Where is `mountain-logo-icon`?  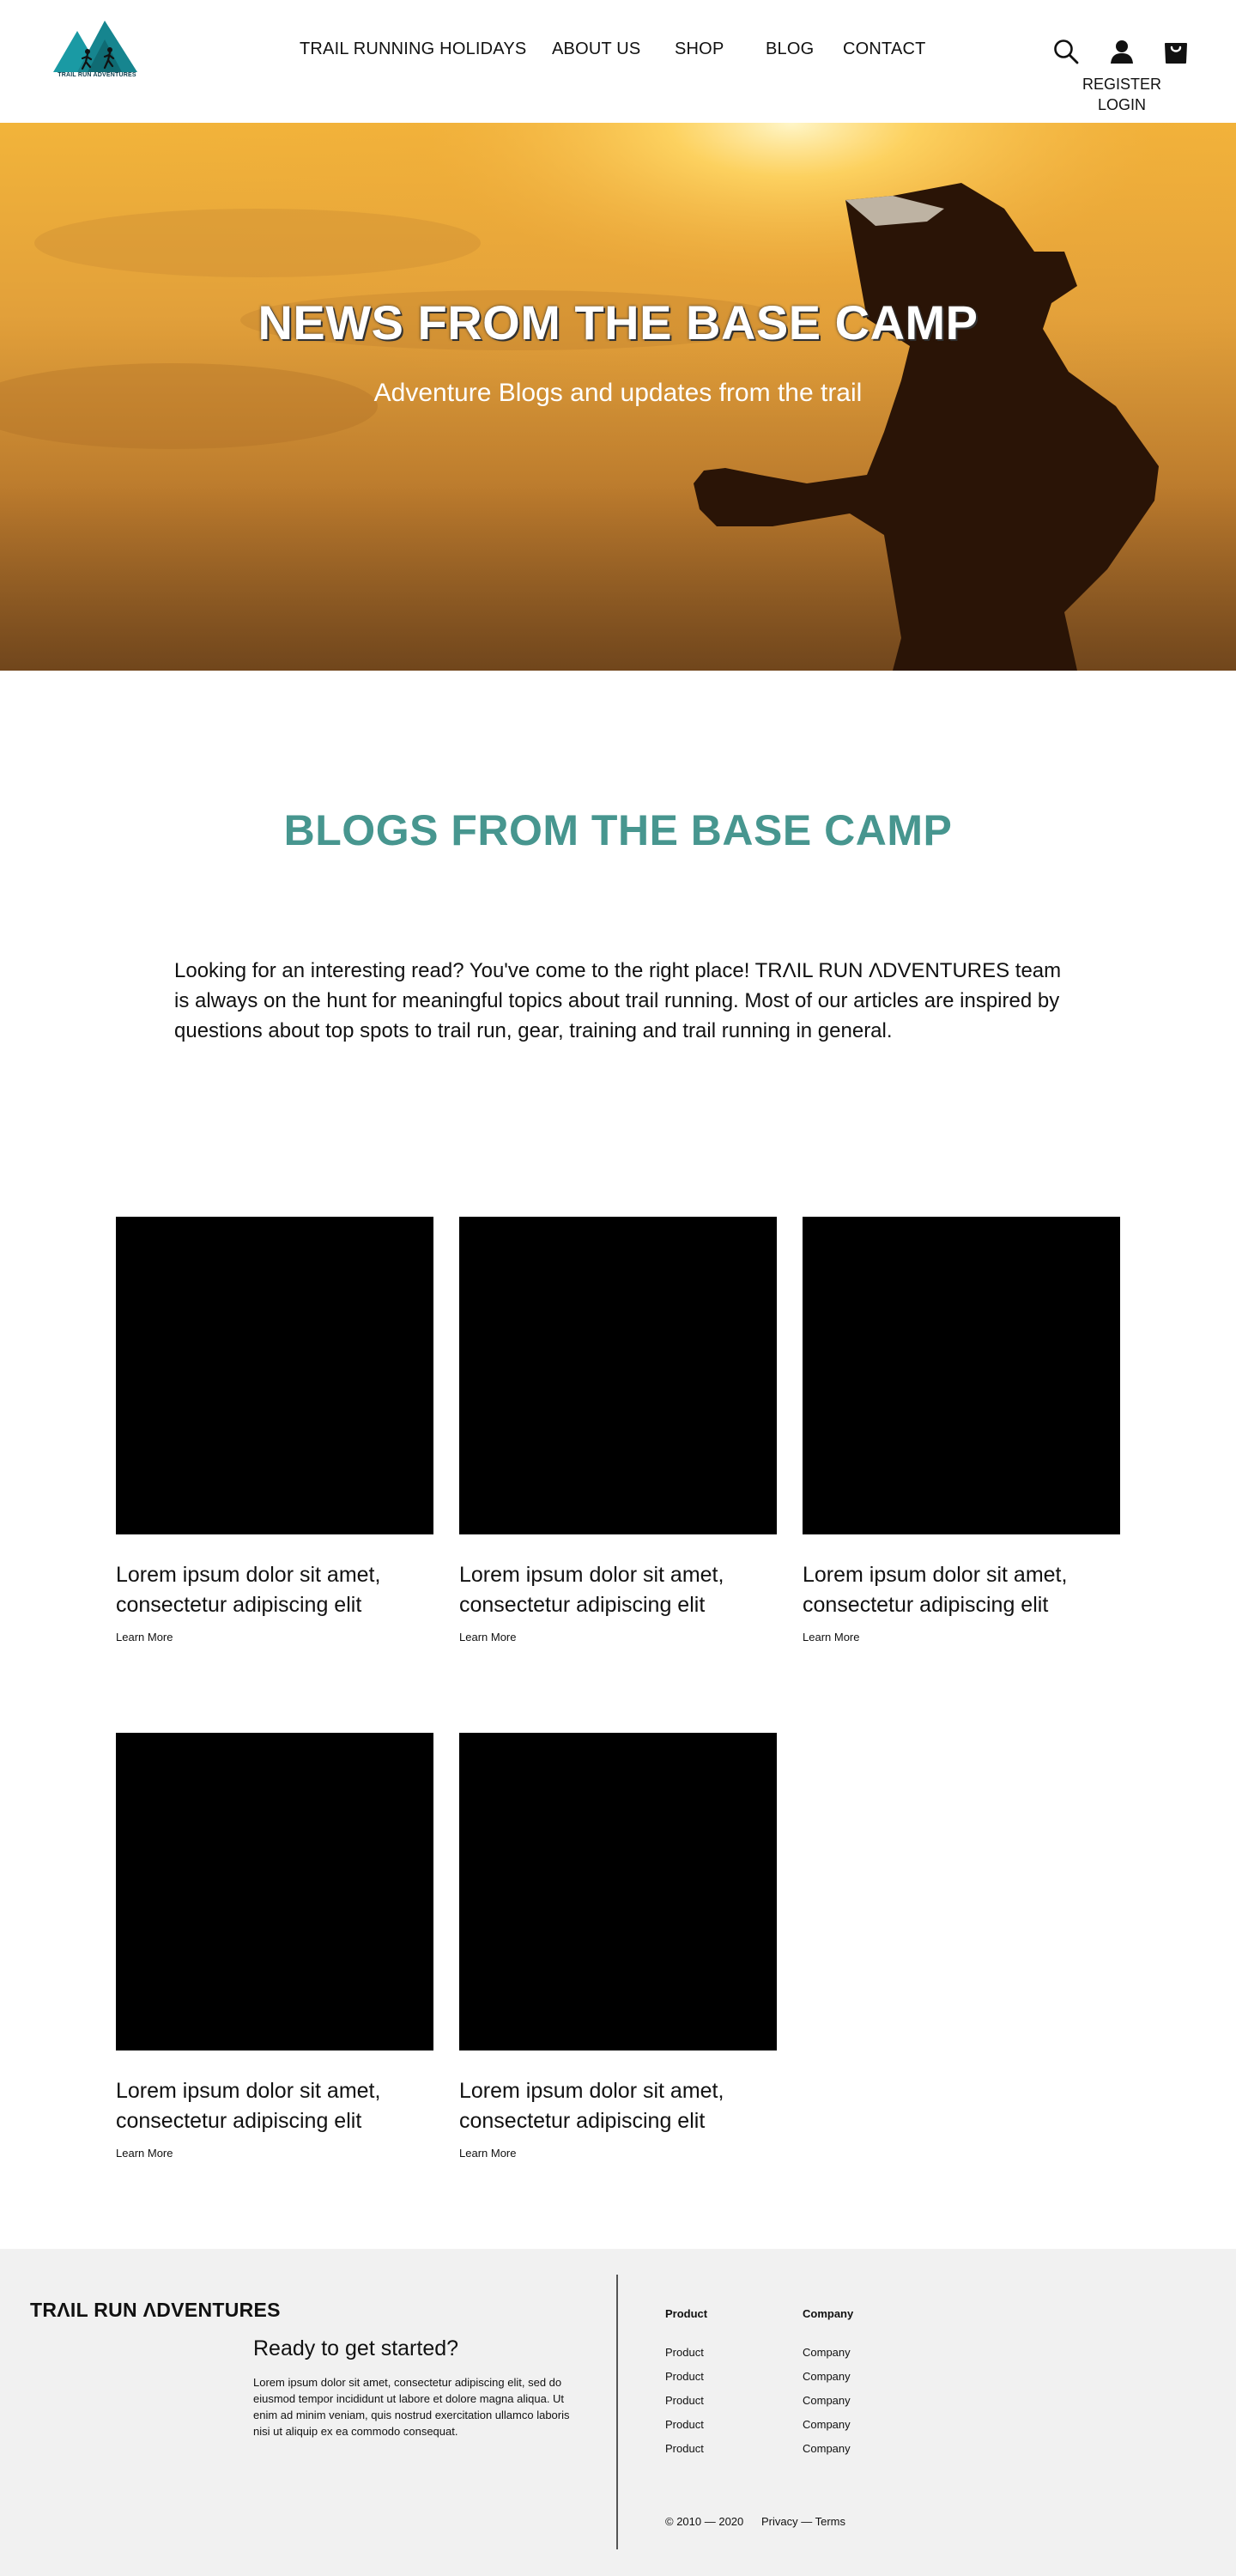 mountain-logo-icon is located at coordinates (95, 46).